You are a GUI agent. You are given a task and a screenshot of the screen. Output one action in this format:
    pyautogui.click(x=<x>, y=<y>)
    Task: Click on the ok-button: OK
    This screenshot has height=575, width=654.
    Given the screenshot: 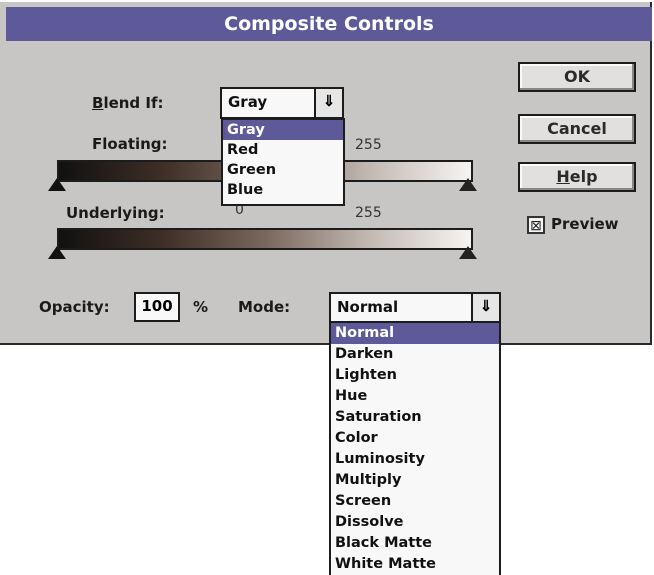 What is the action you would take?
    pyautogui.click(x=577, y=77)
    